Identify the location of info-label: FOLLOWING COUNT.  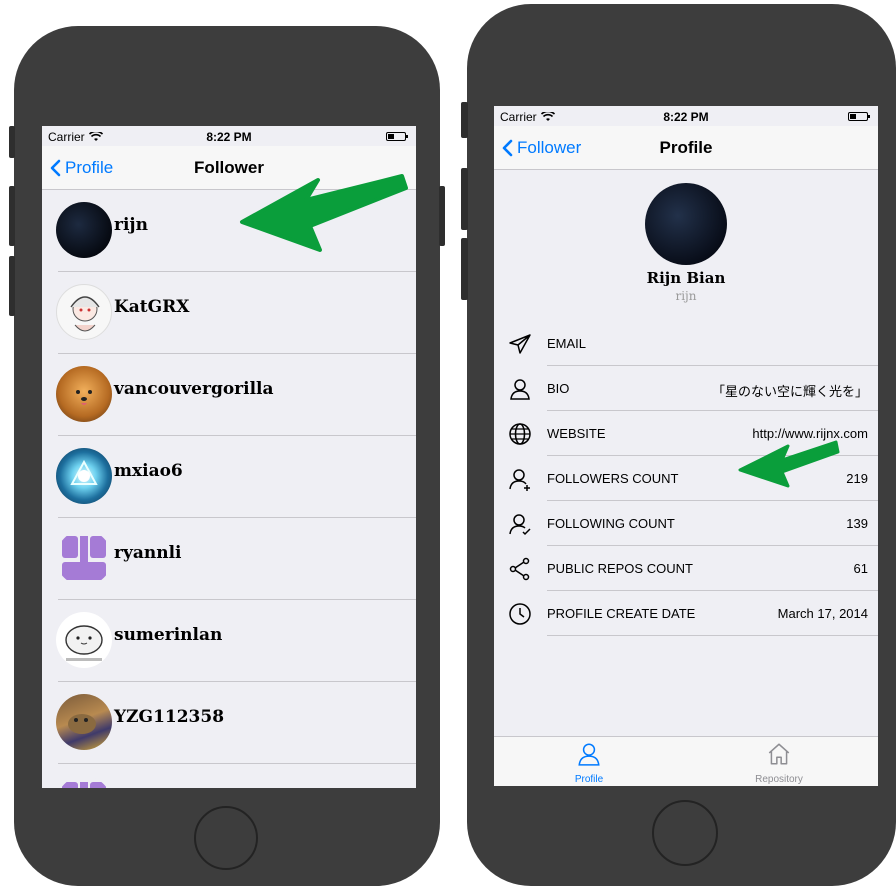
(611, 523).